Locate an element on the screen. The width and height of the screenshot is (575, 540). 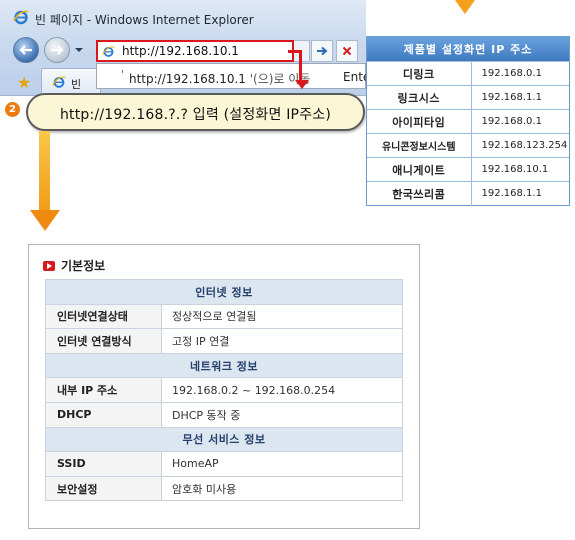
row-value: DHCP 동작 중 is located at coordinates (282, 414).